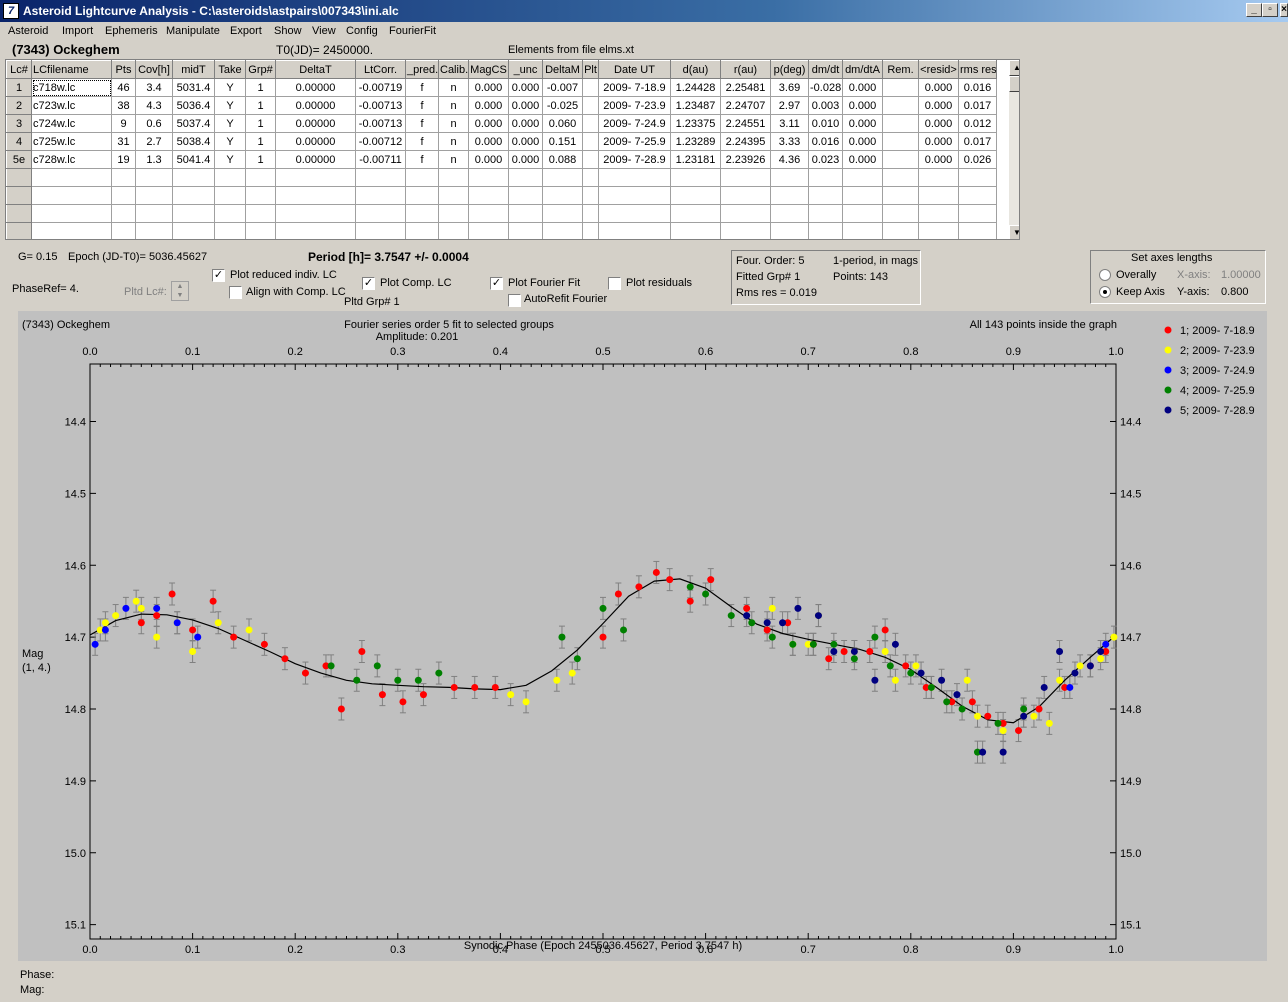 Image resolution: width=1288 pixels, height=1002 pixels. What do you see at coordinates (825, 105) in the screenshot?
I see `table-cell: 0.003` at bounding box center [825, 105].